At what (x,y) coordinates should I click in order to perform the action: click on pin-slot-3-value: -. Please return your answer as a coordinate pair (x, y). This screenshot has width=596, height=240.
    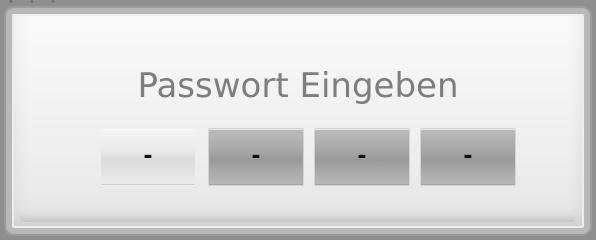
    Looking at the image, I should click on (362, 156).